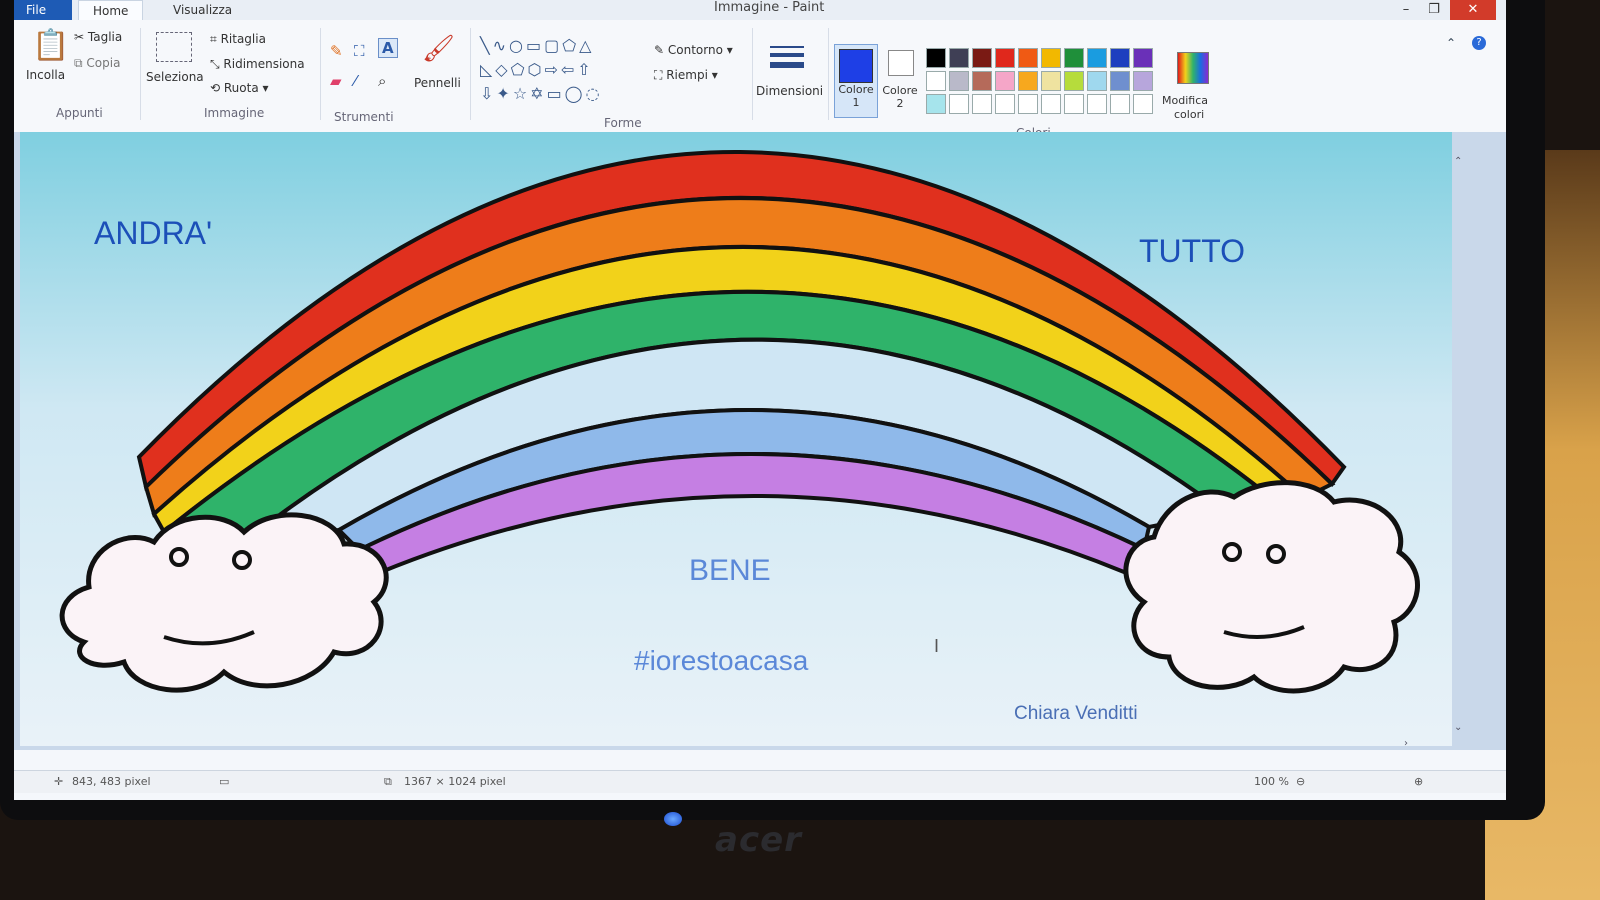 This screenshot has height=900, width=1600. What do you see at coordinates (355, 81) in the screenshot?
I see `color-picker-icon: ⁄` at bounding box center [355, 81].